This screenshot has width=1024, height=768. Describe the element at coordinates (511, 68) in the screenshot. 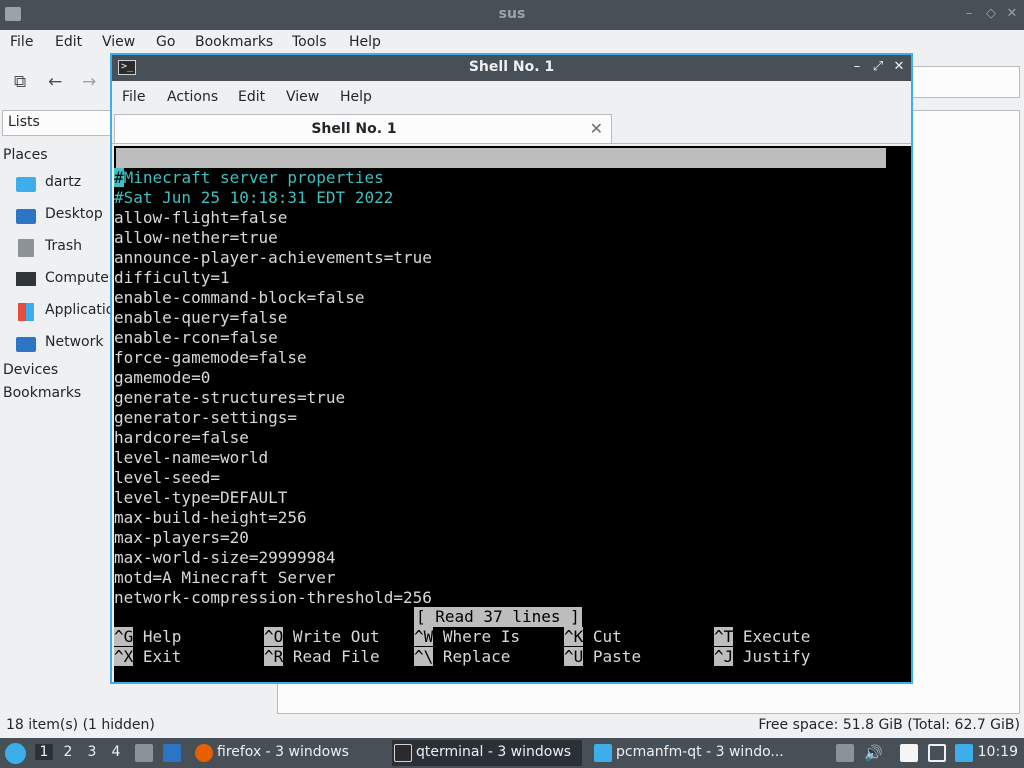

I see `terminal-titlebar: >_ Shell No. 1 – ⤢ ✕` at that location.